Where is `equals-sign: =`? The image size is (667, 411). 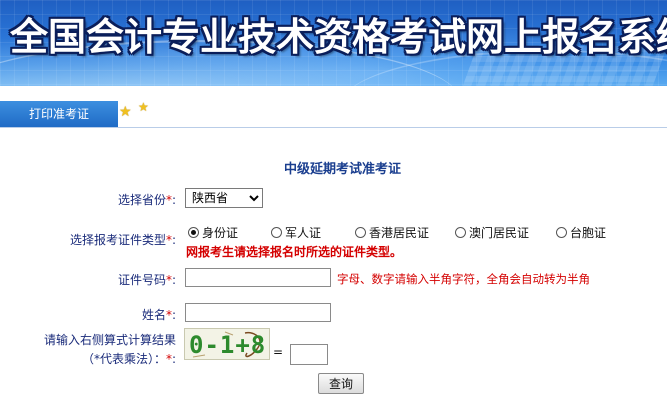 equals-sign: = is located at coordinates (278, 352).